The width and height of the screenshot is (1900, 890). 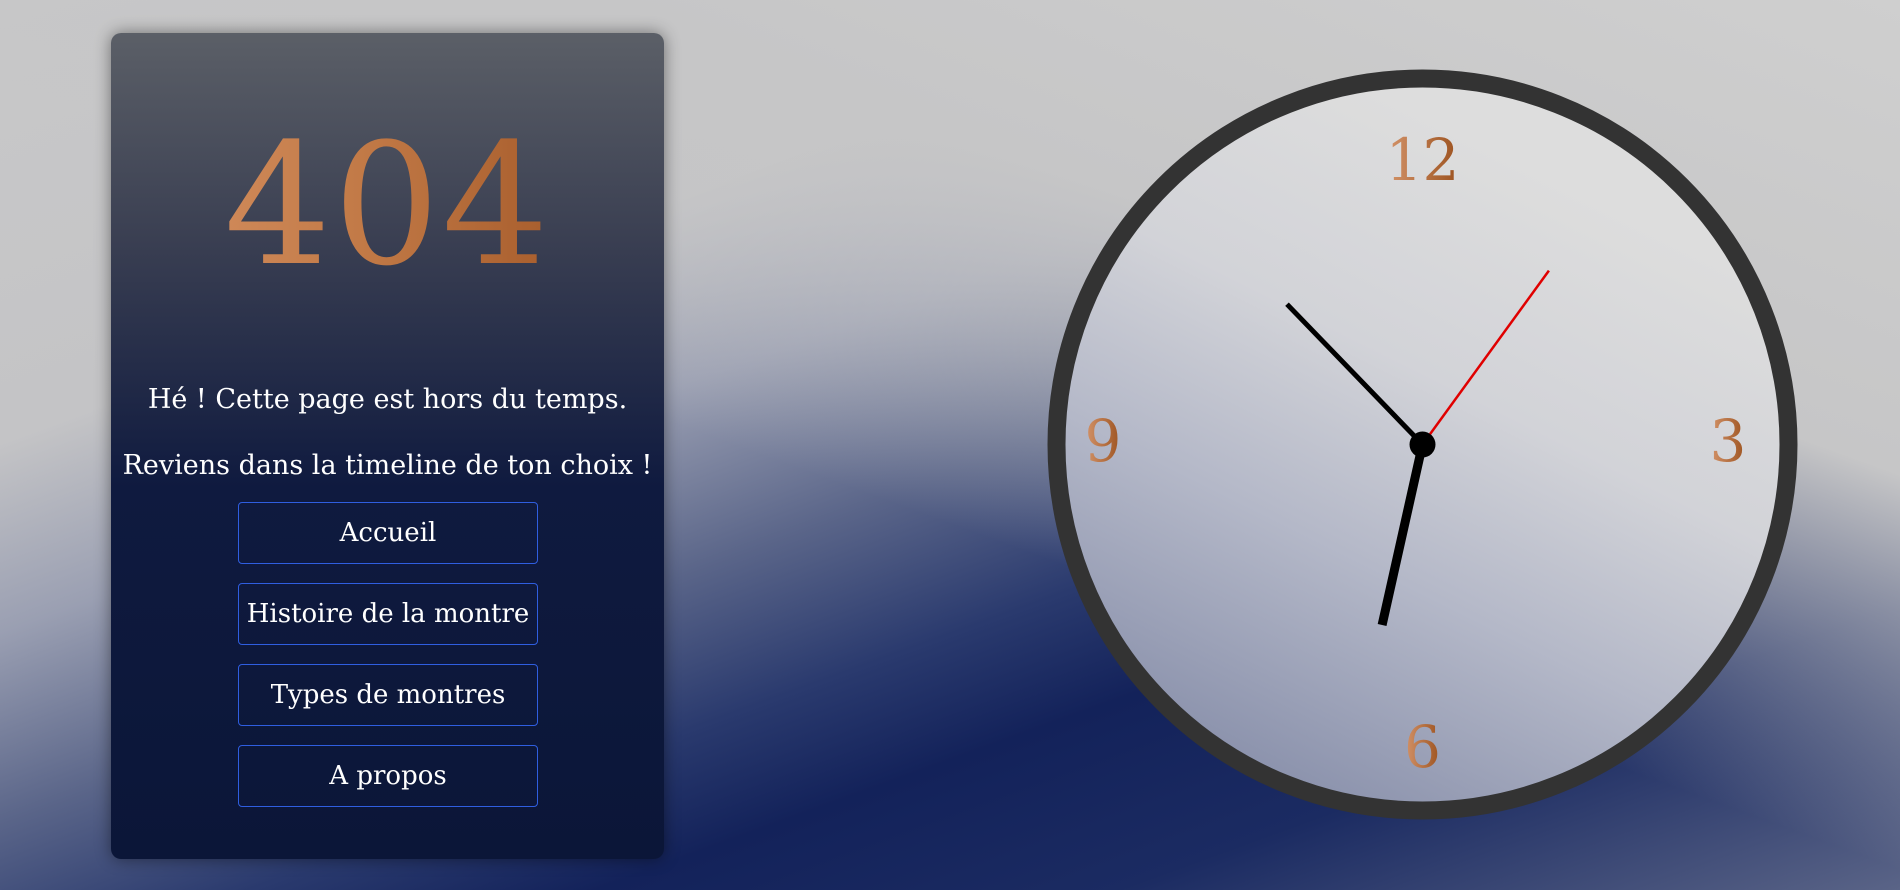 What do you see at coordinates (388, 614) in the screenshot?
I see `history-button: Histoire de la montre` at bounding box center [388, 614].